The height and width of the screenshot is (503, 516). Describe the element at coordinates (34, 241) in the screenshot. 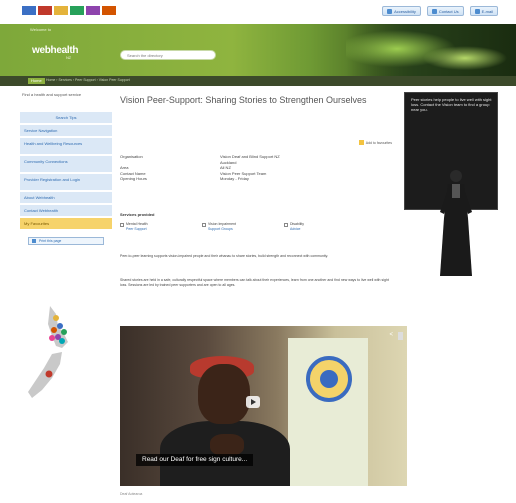

I see `print-icon` at that location.